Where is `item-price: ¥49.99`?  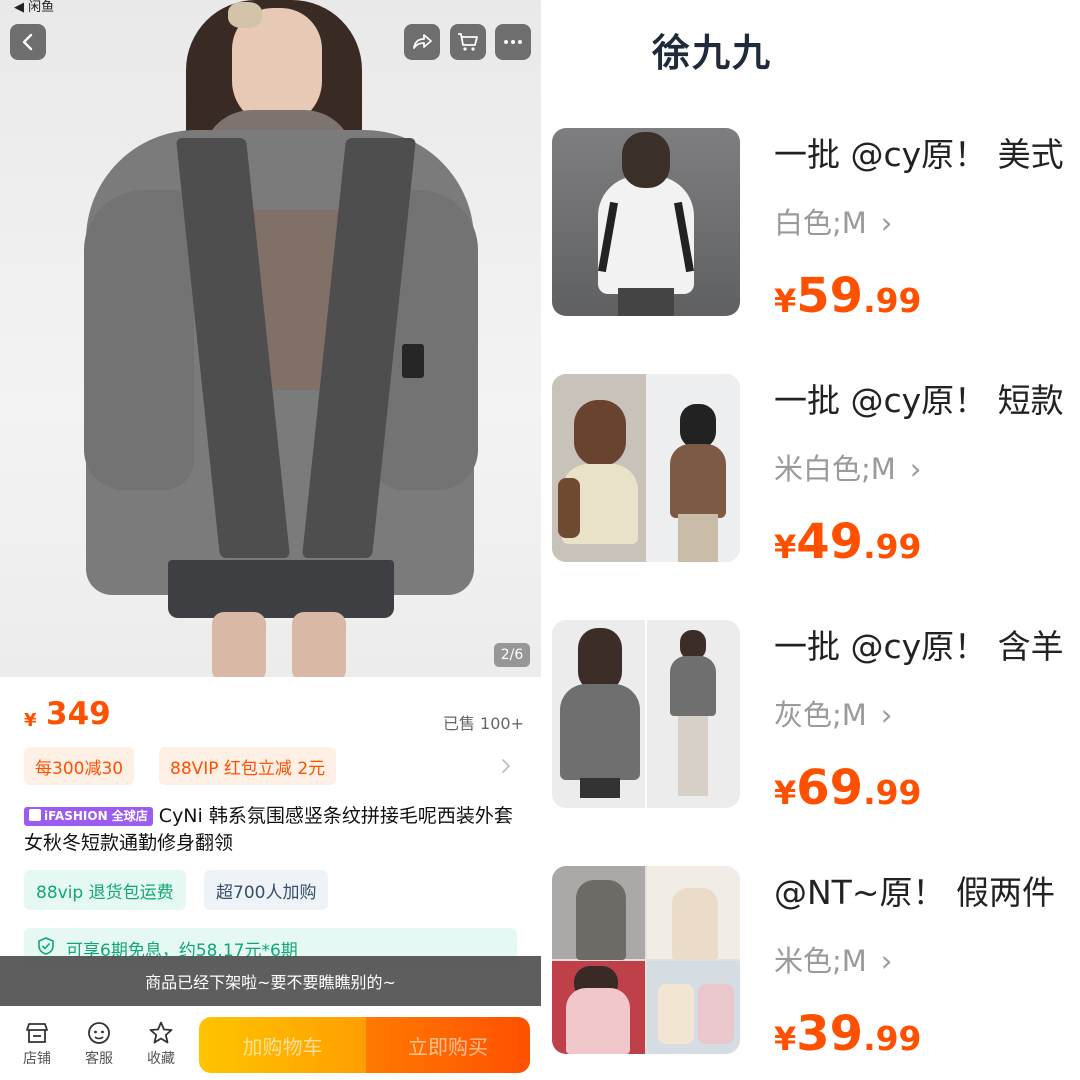
item-price: ¥49.99 is located at coordinates (848, 542).